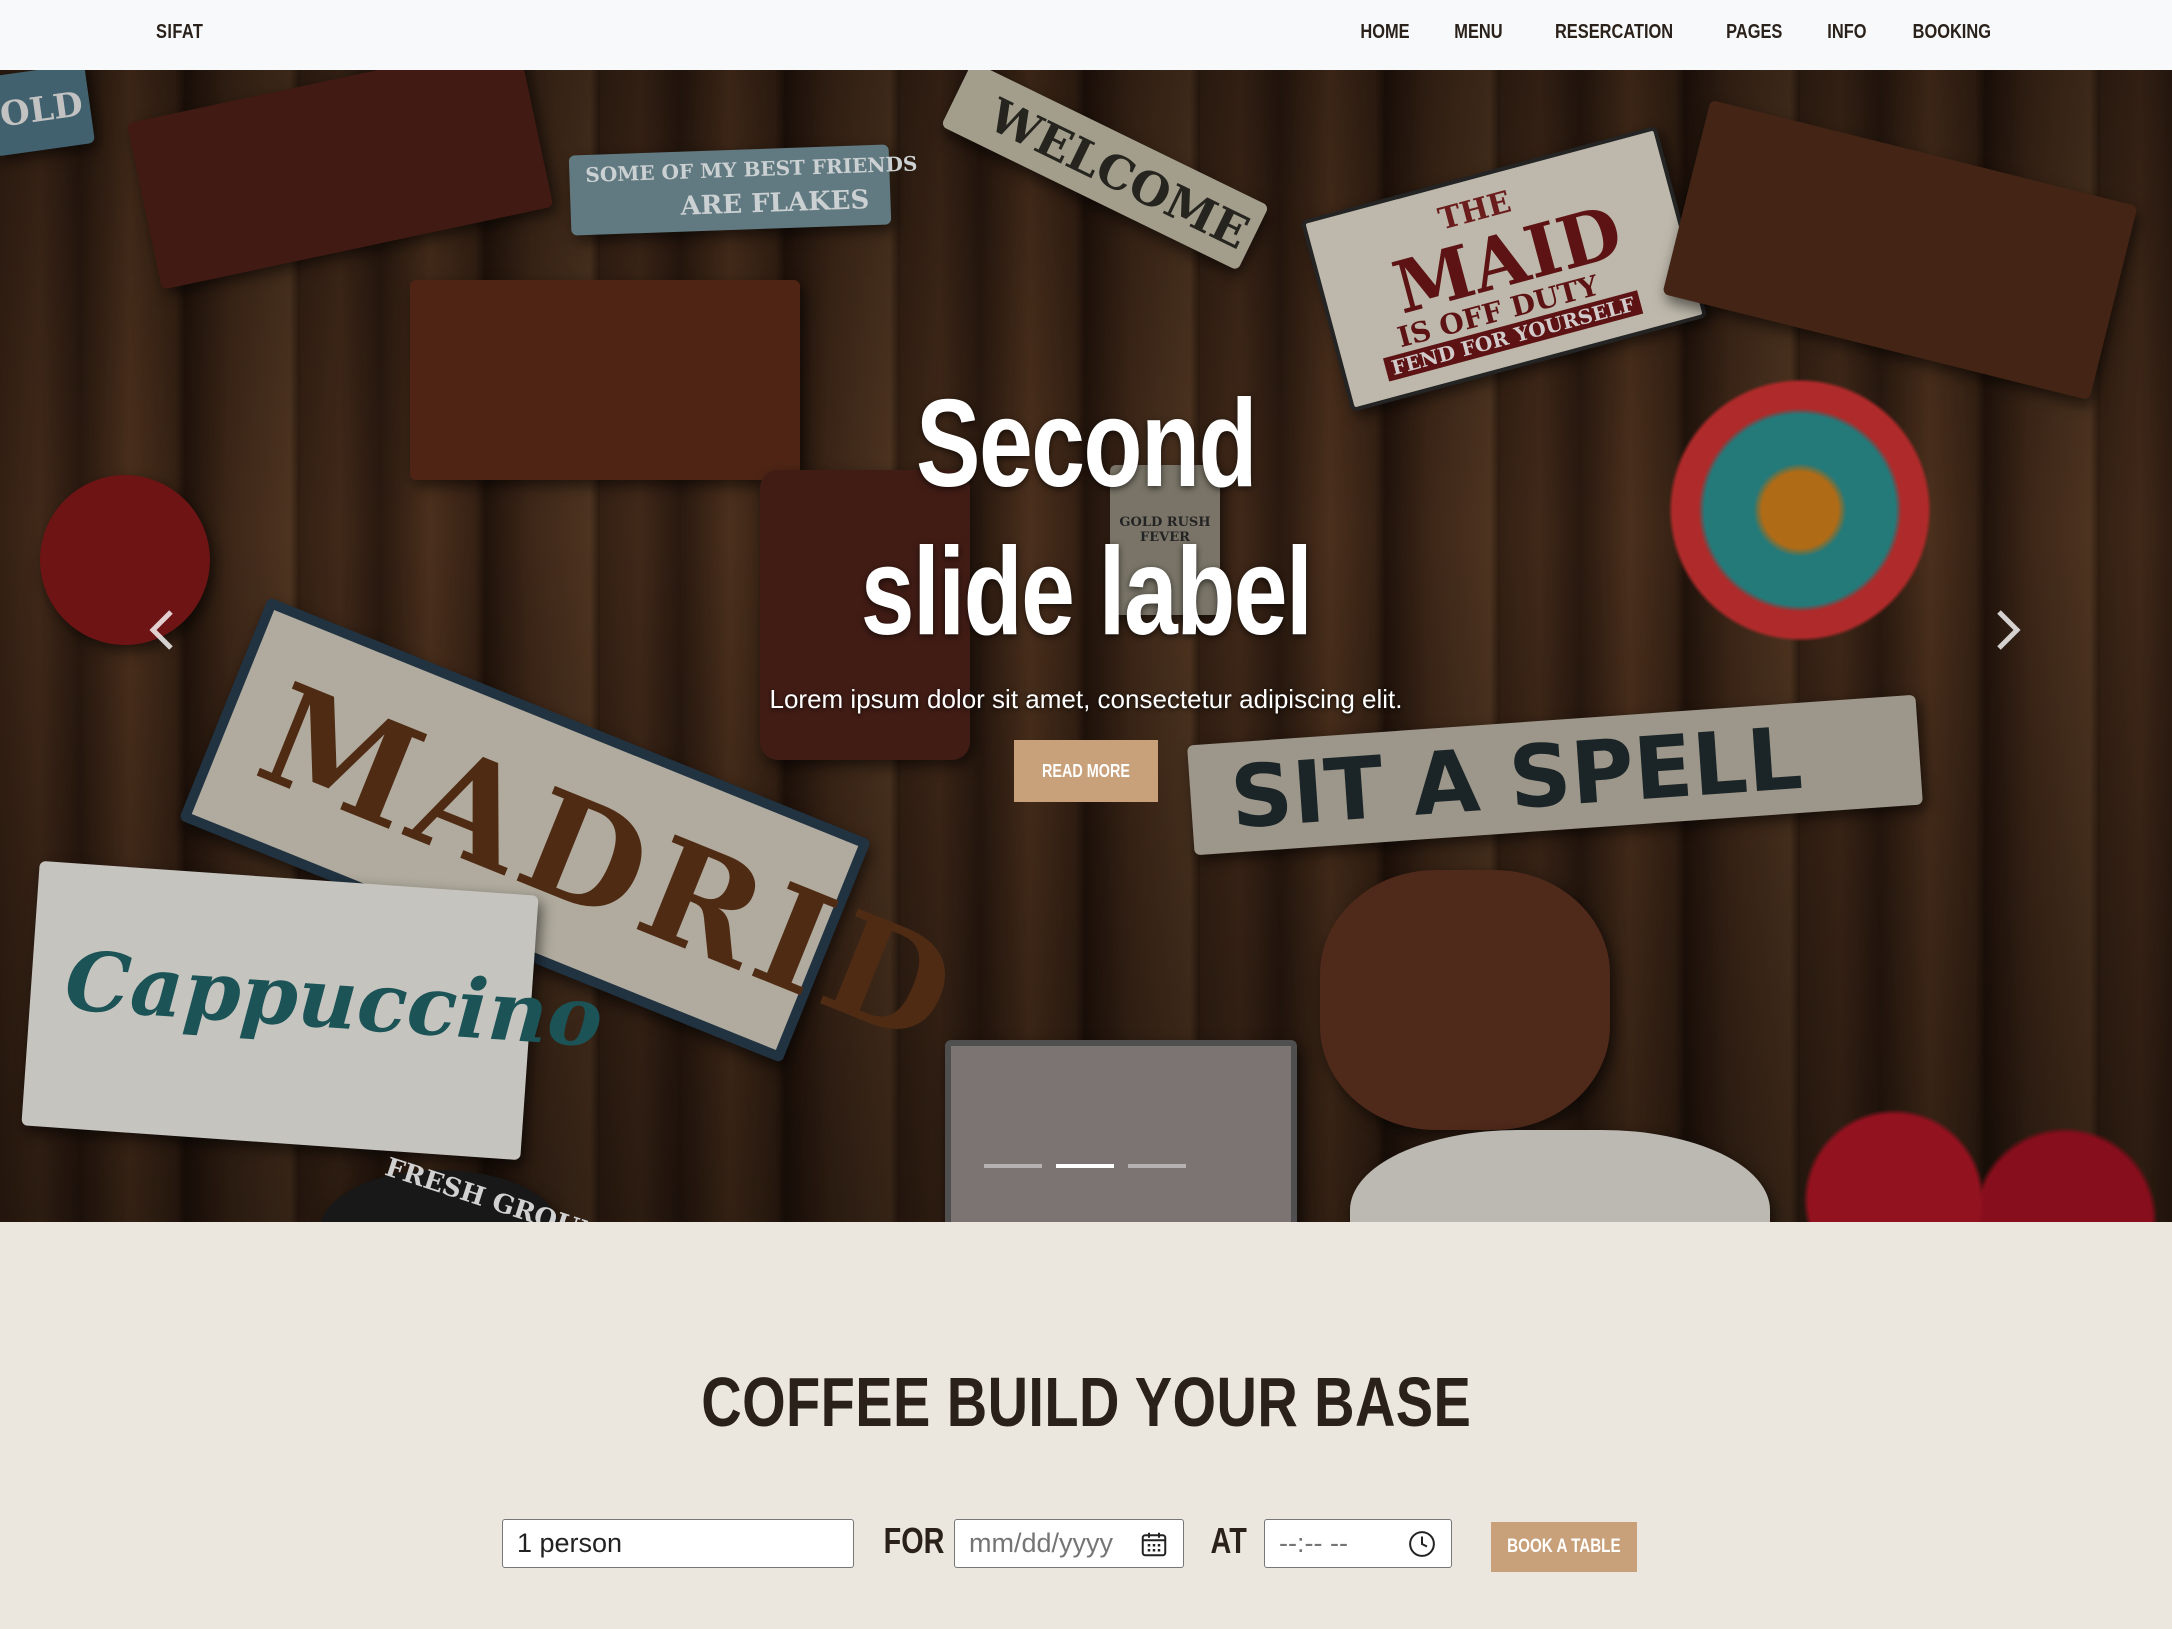  I want to click on nav-info: INFO, so click(1846, 32).